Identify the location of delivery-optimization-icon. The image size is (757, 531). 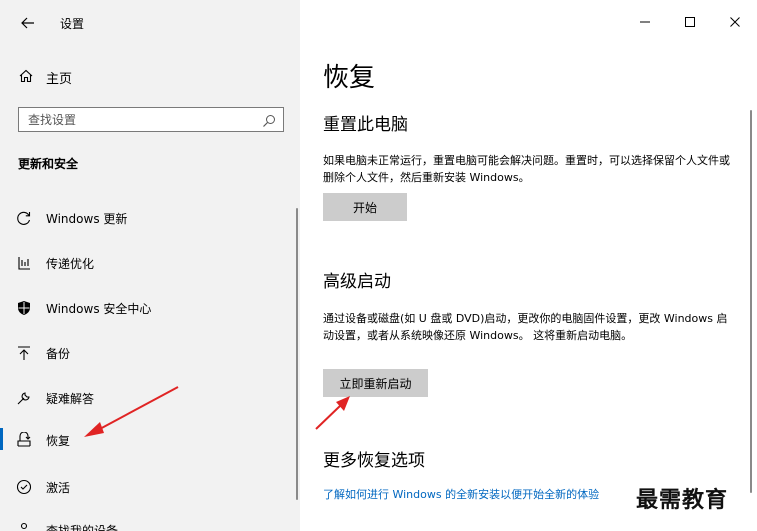
(24, 263).